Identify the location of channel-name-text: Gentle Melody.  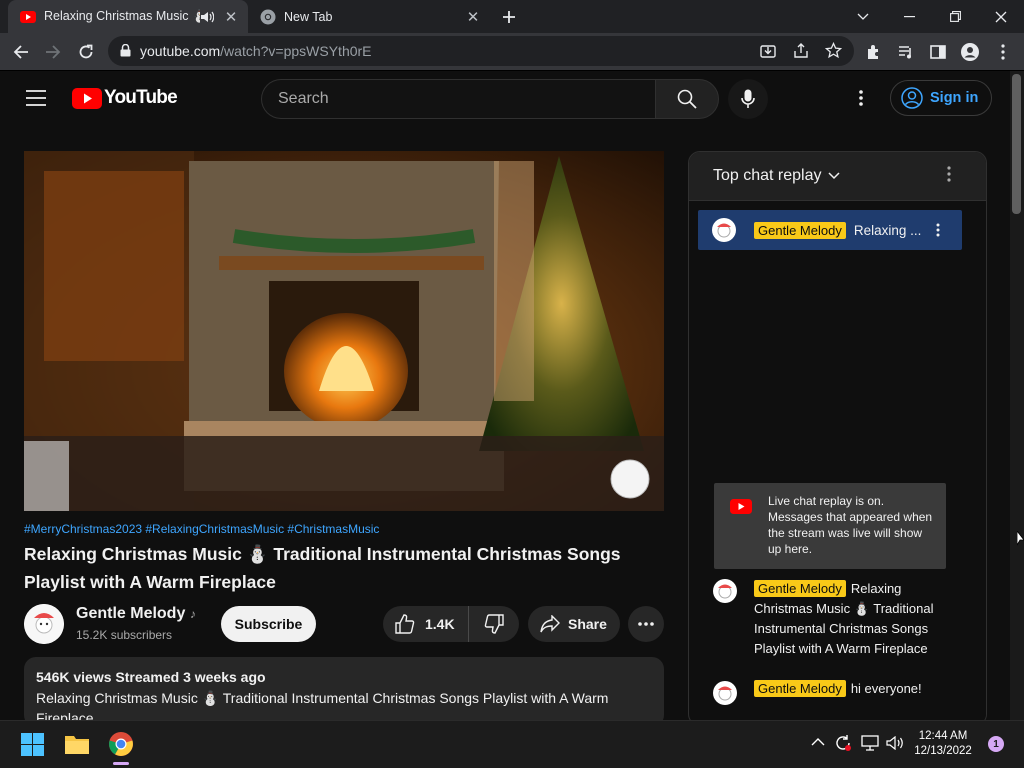
(131, 613).